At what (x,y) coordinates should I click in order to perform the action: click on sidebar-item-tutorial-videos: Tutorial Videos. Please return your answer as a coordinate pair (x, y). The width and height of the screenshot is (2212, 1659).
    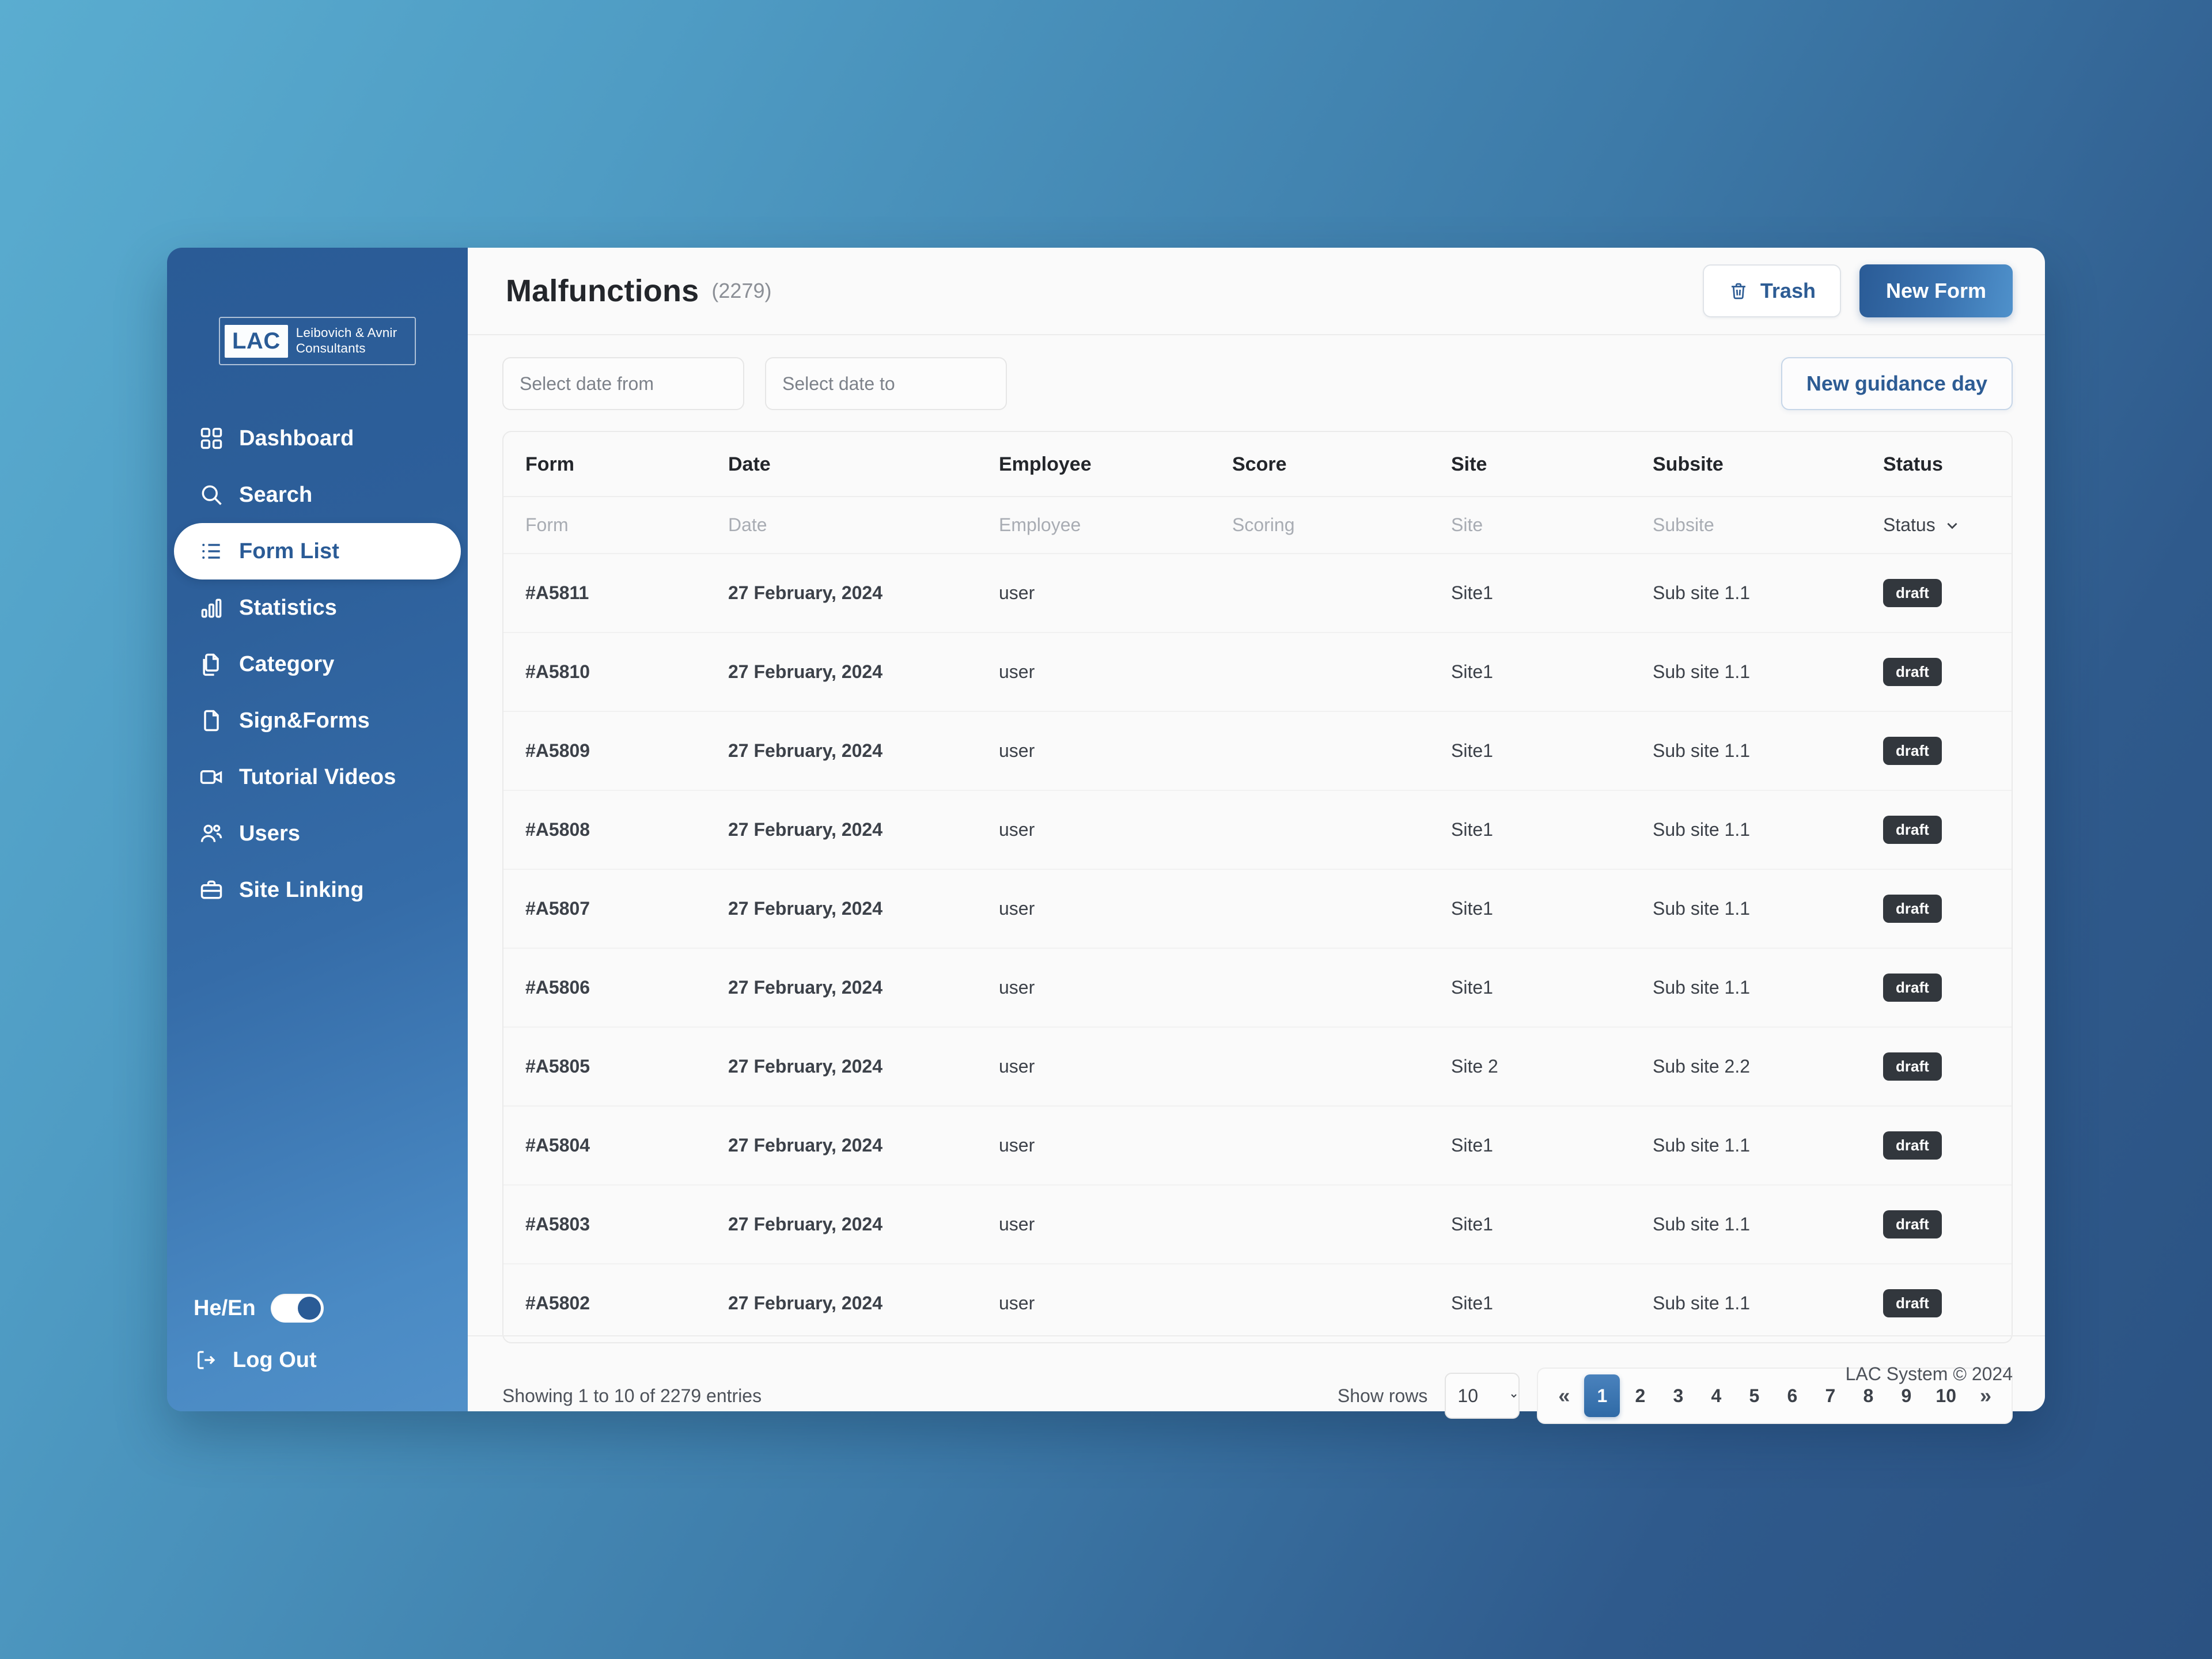
    Looking at the image, I should click on (317, 777).